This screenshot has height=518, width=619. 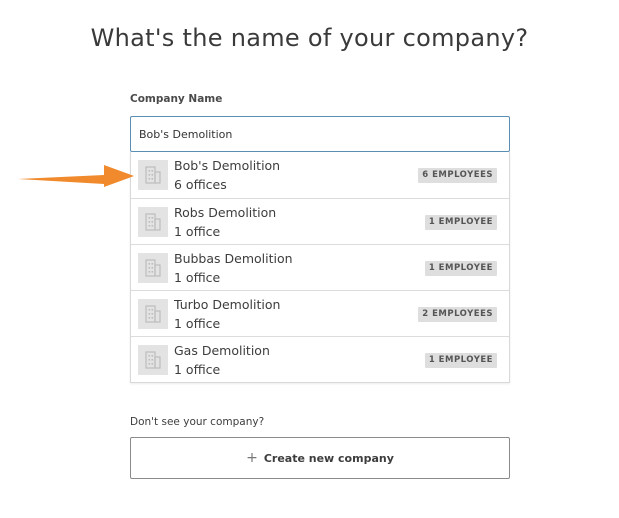 What do you see at coordinates (320, 134) in the screenshot?
I see `company-name-input` at bounding box center [320, 134].